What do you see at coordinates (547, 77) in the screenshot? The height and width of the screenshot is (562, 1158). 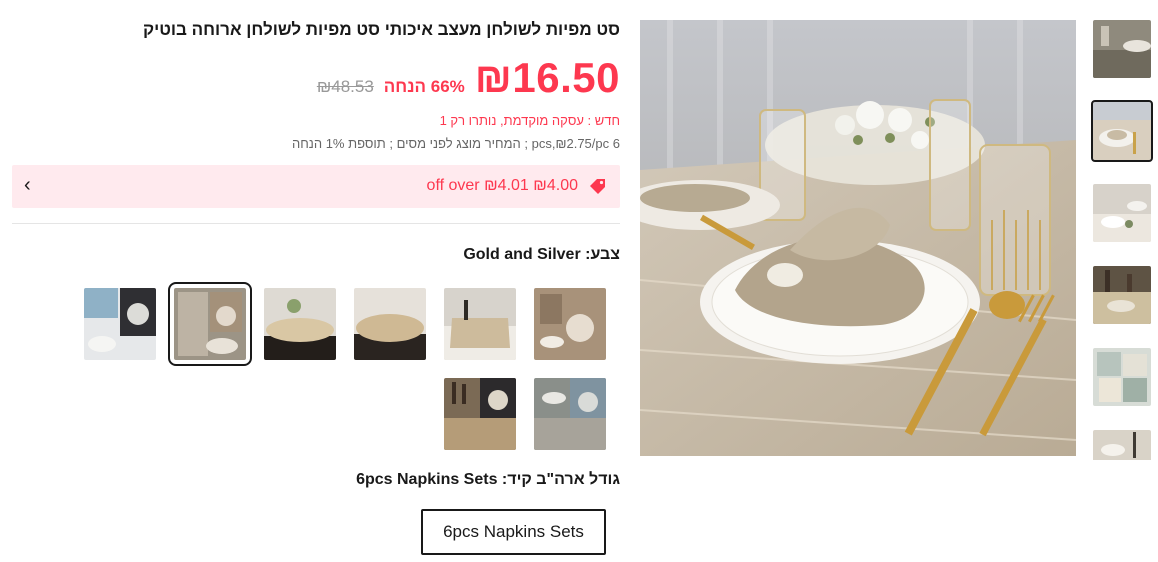 I see `current-price: ₪16.50` at bounding box center [547, 77].